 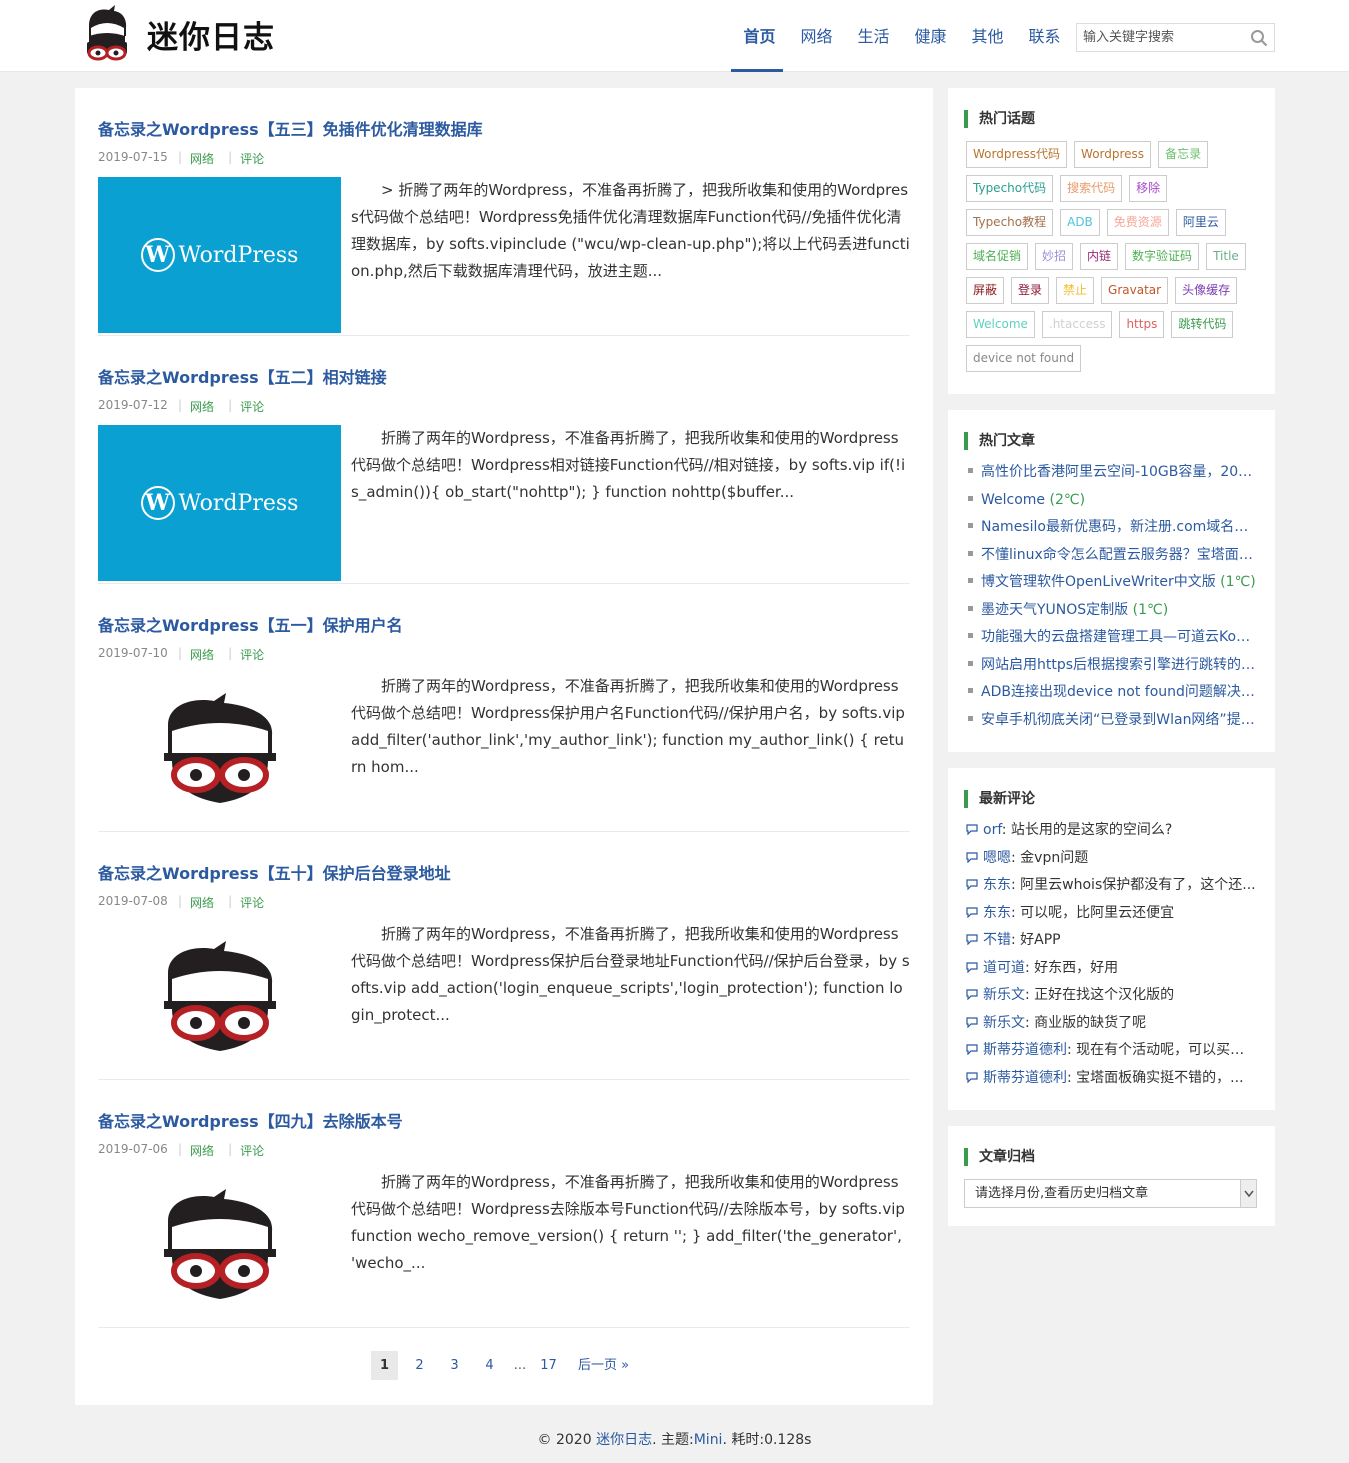 I want to click on chevron-down-icon, so click(x=1248, y=1193).